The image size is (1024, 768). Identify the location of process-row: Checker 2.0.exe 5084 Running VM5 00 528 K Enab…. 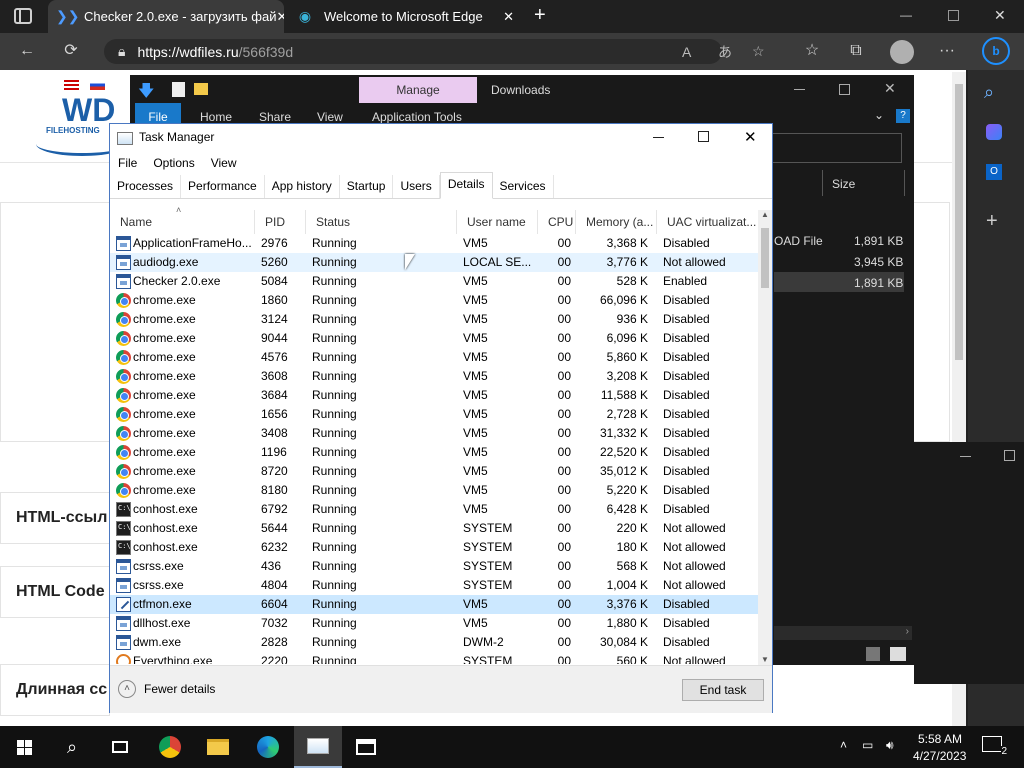
(434, 281).